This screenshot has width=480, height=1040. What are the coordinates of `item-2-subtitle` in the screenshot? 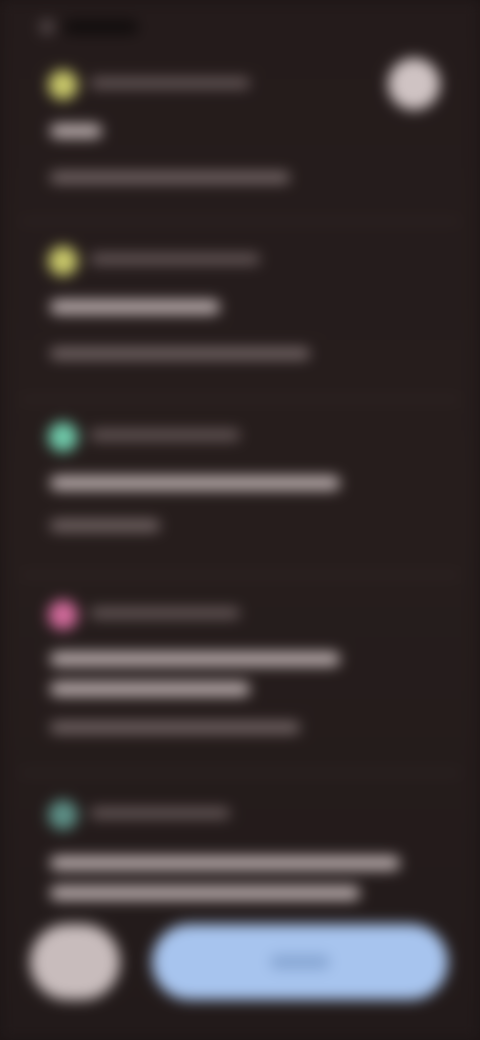 It's located at (180, 353).